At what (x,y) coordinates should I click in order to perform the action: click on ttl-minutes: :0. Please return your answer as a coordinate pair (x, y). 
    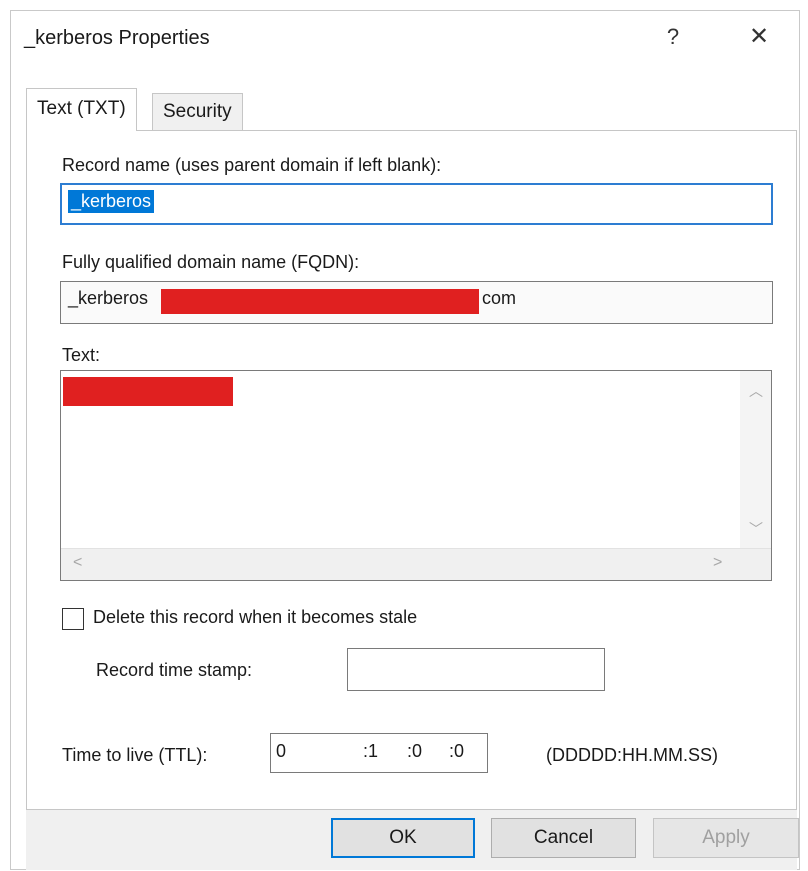
    Looking at the image, I should click on (414, 751).